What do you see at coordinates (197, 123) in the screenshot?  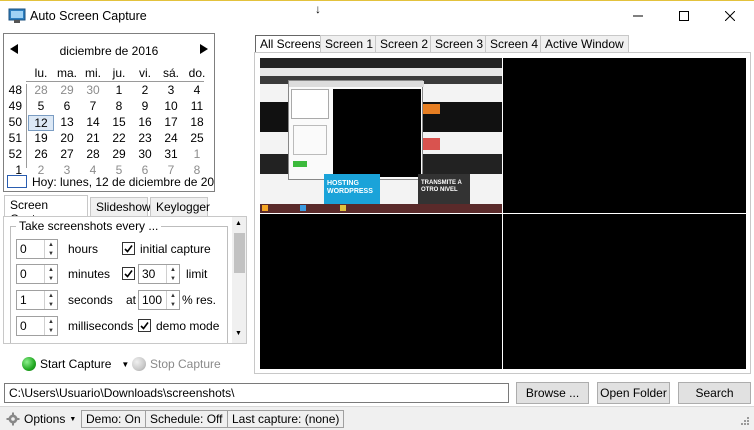 I see `calendar-day: 18` at bounding box center [197, 123].